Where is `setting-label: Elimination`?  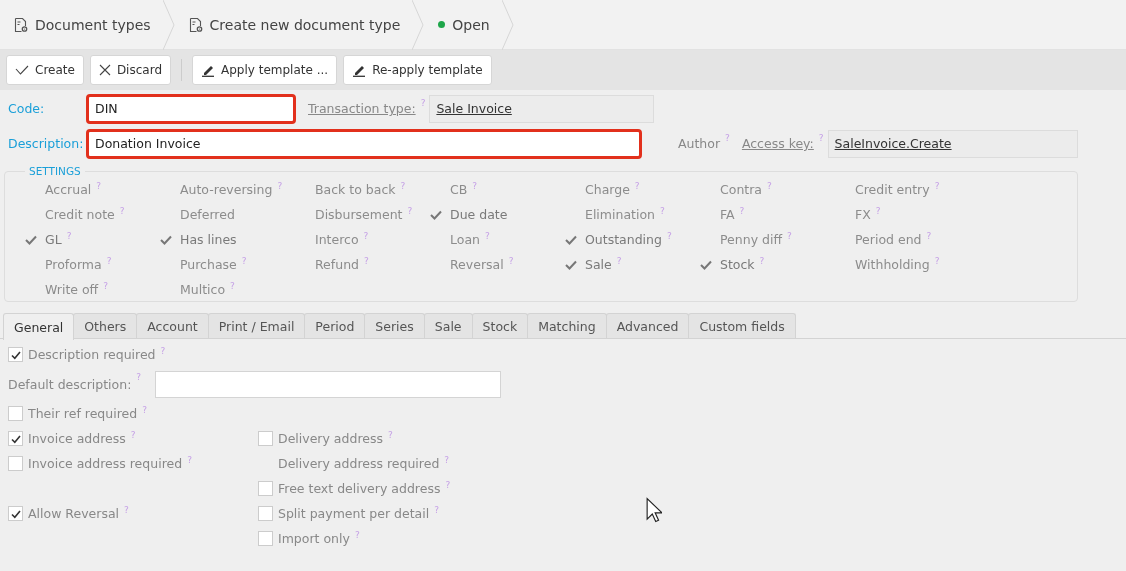
setting-label: Elimination is located at coordinates (620, 214).